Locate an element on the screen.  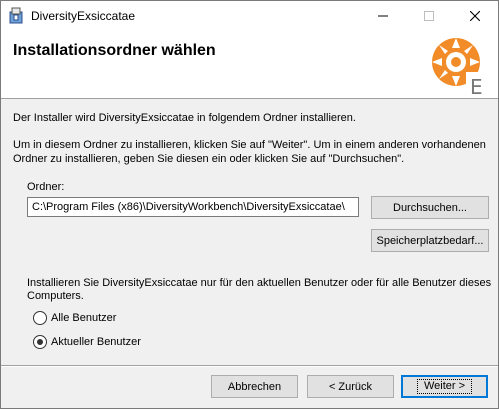
page-title: Installationsordner wählen is located at coordinates (114, 50).